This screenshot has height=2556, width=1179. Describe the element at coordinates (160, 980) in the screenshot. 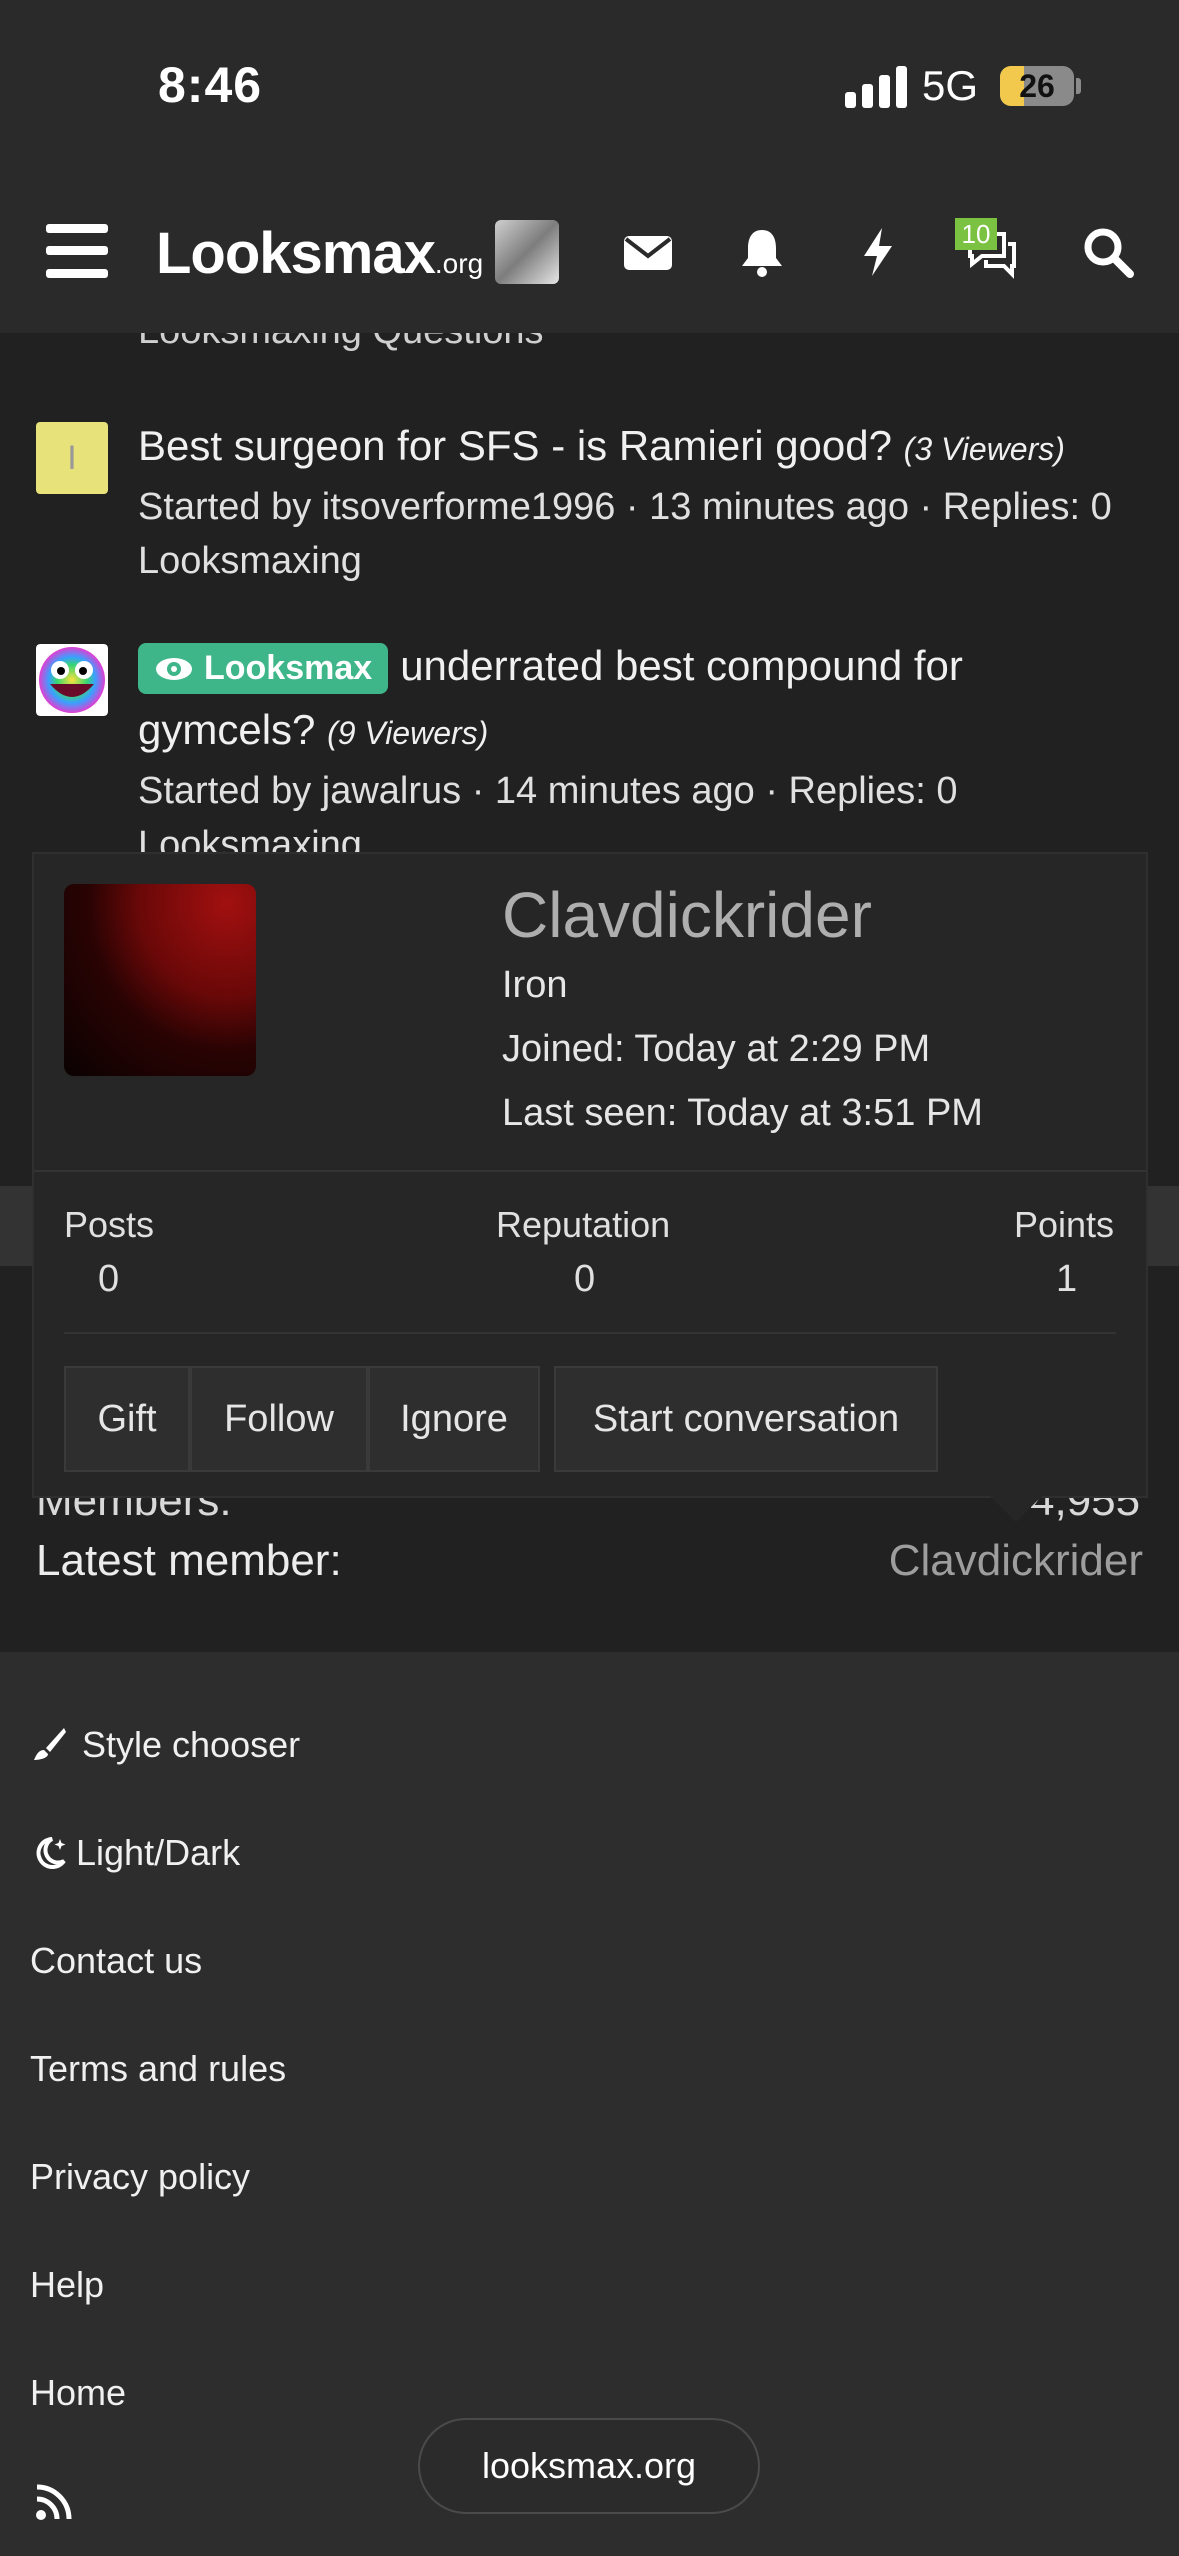

I see `member-avatar` at that location.